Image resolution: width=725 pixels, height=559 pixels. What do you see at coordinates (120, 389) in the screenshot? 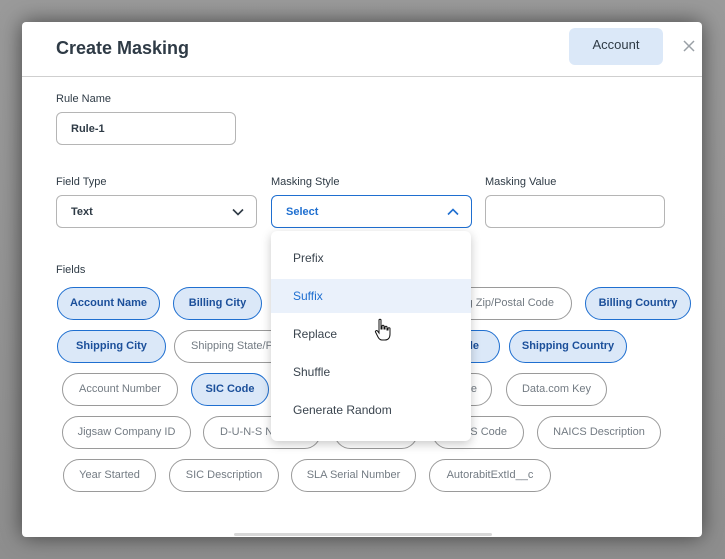
I see `field-chip: Account Number` at bounding box center [120, 389].